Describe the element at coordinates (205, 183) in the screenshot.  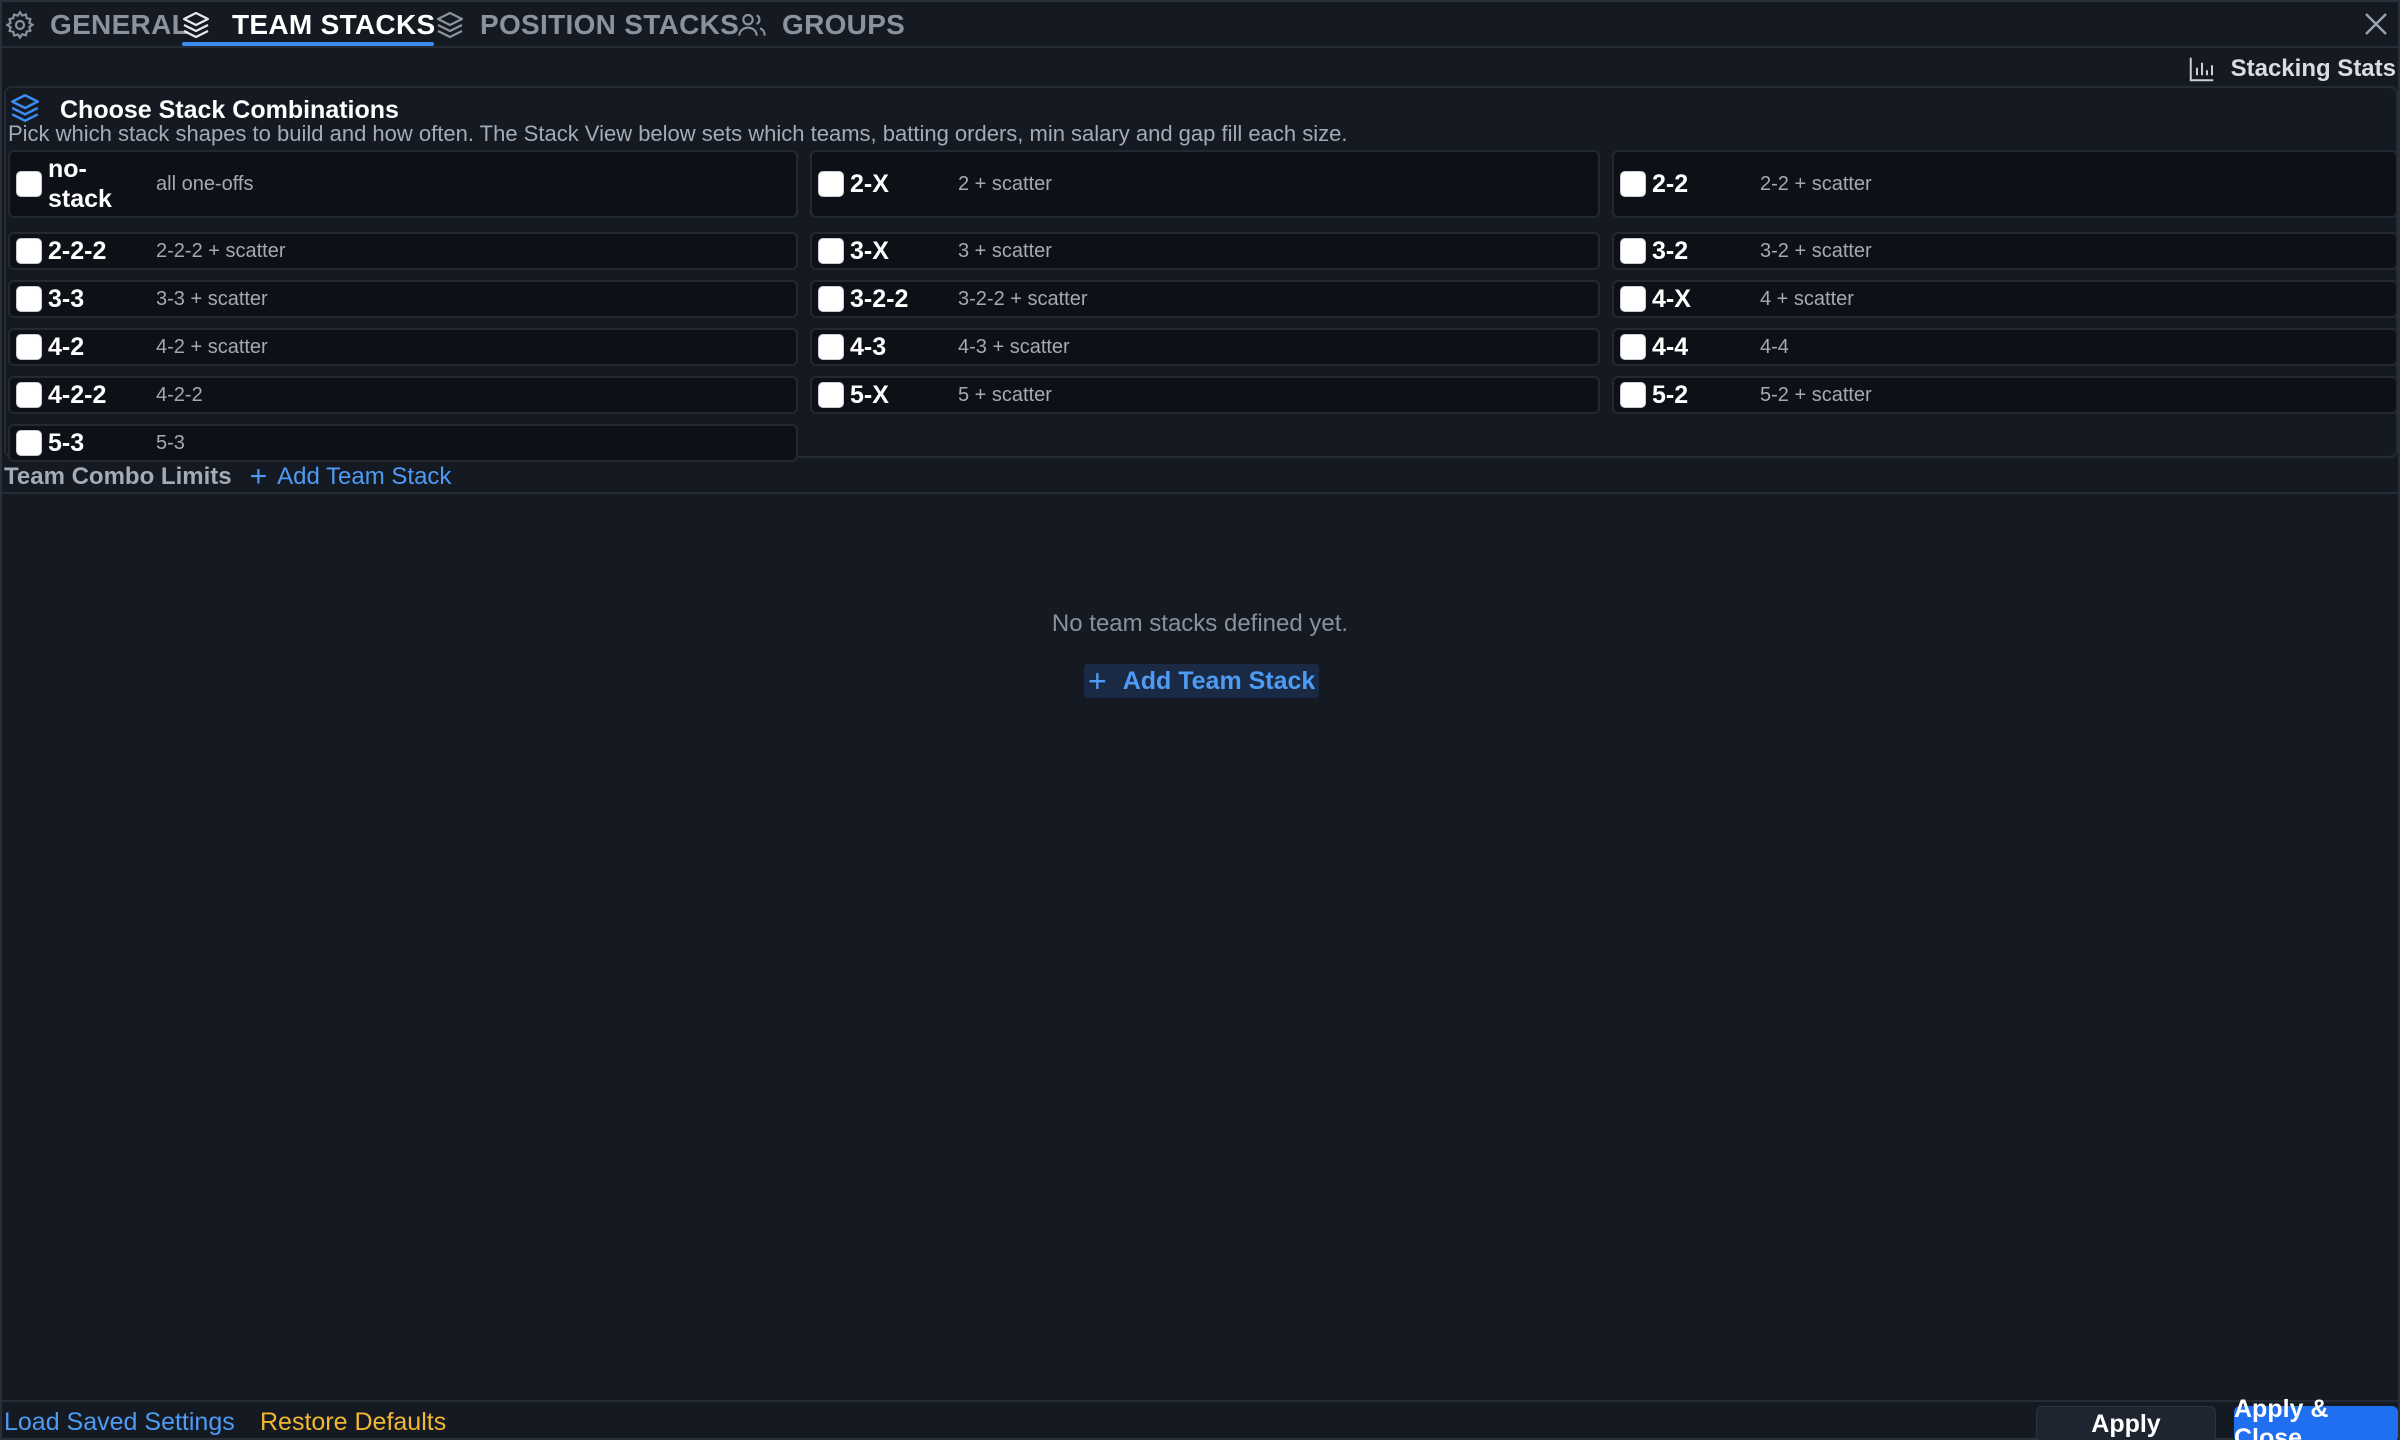
I see `stack-option-description: all one-offs` at that location.